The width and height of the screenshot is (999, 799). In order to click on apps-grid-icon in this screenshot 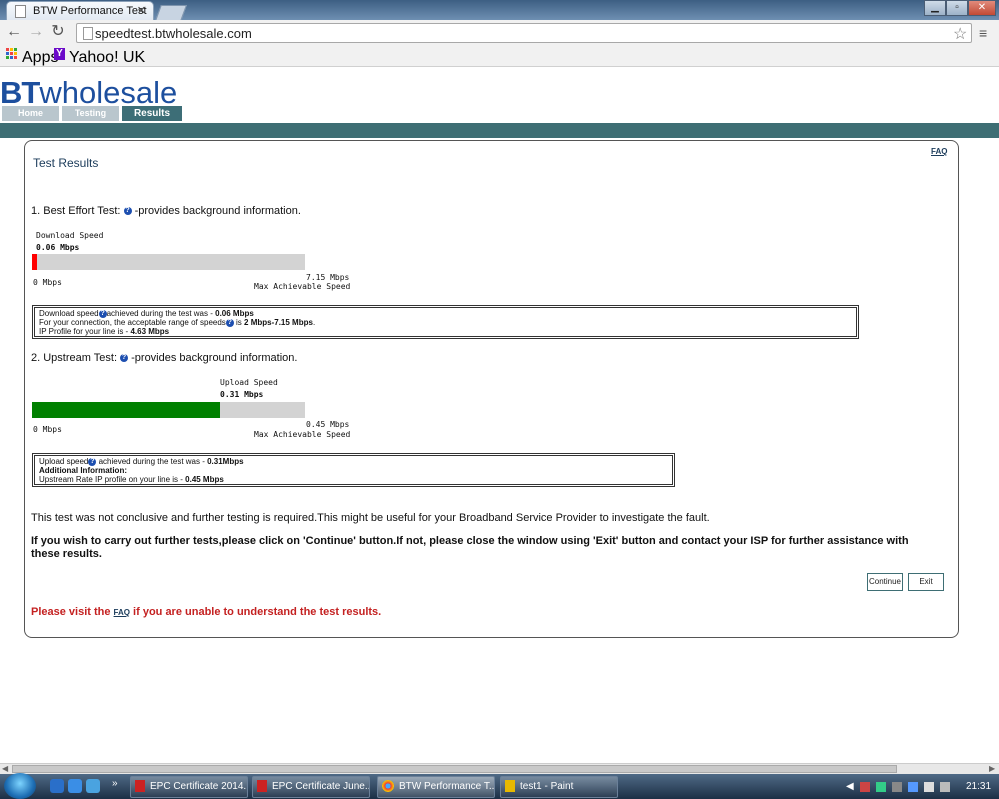, I will do `click(12, 54)`.